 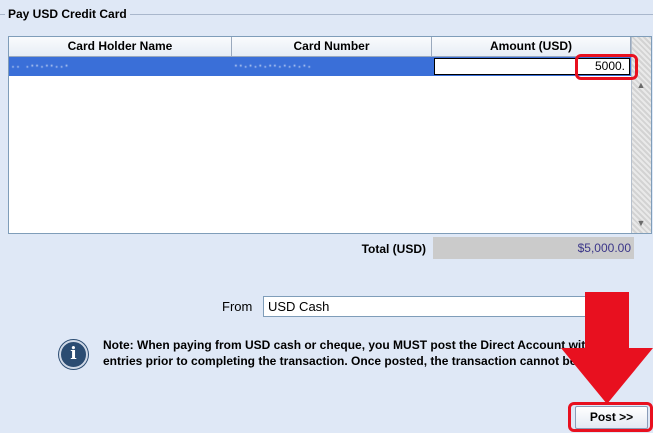 What do you see at coordinates (120, 66) in the screenshot?
I see `card-holder-cell: ·· ·‧‧·‧‧··‧` at bounding box center [120, 66].